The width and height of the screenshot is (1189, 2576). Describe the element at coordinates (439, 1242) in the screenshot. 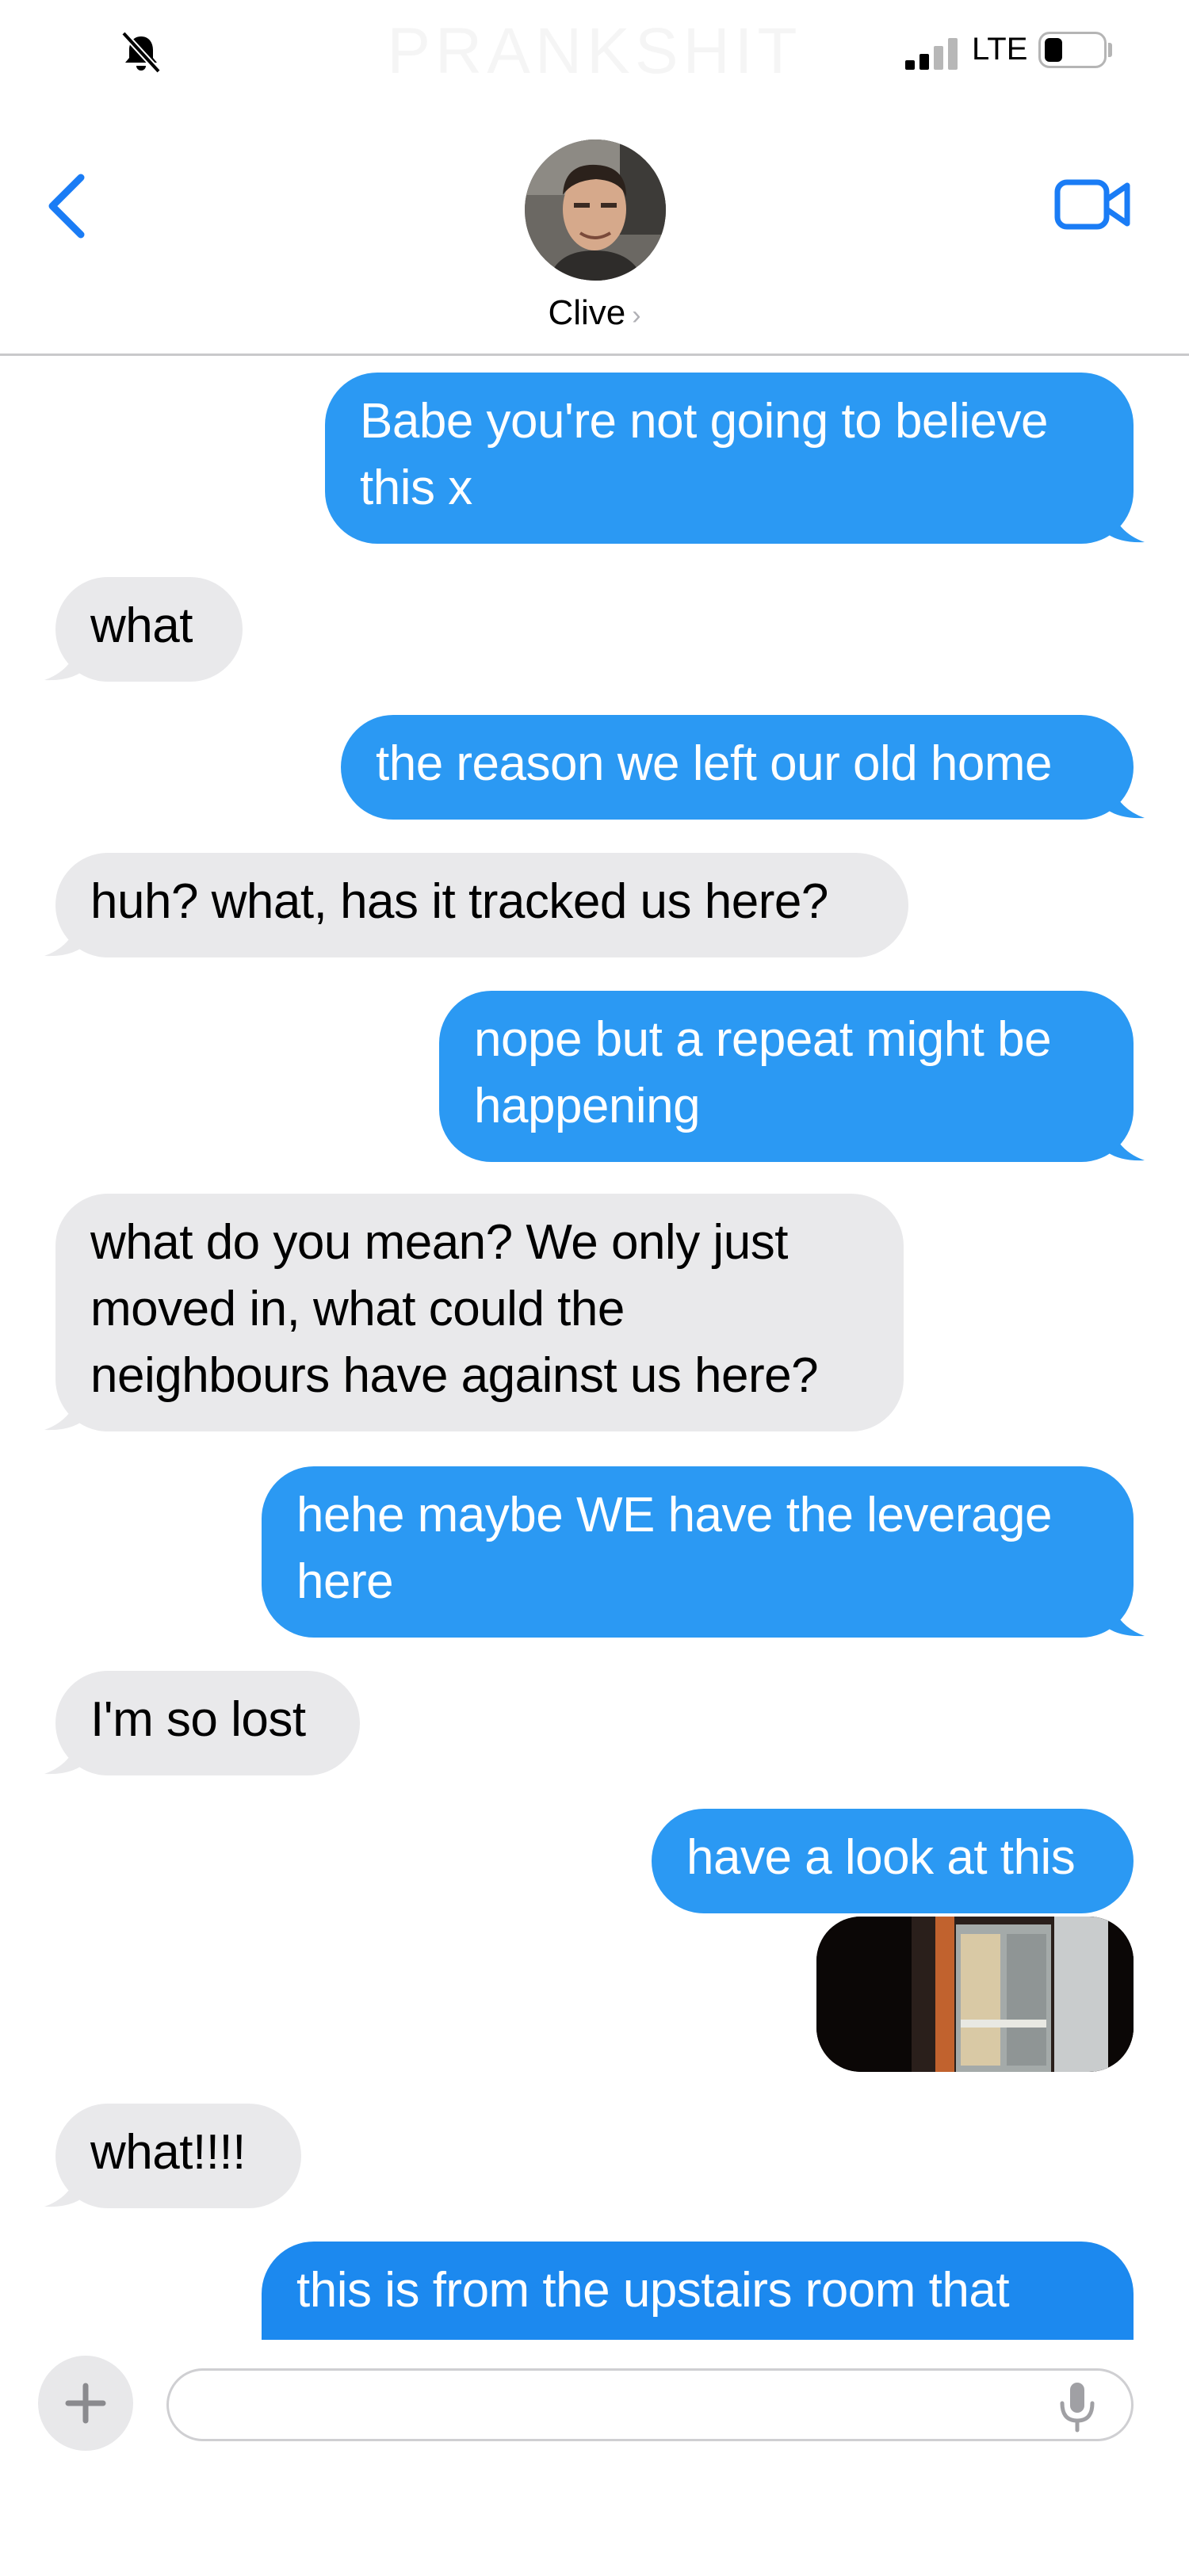

I see `message-line: what do you mean? We only just` at that location.